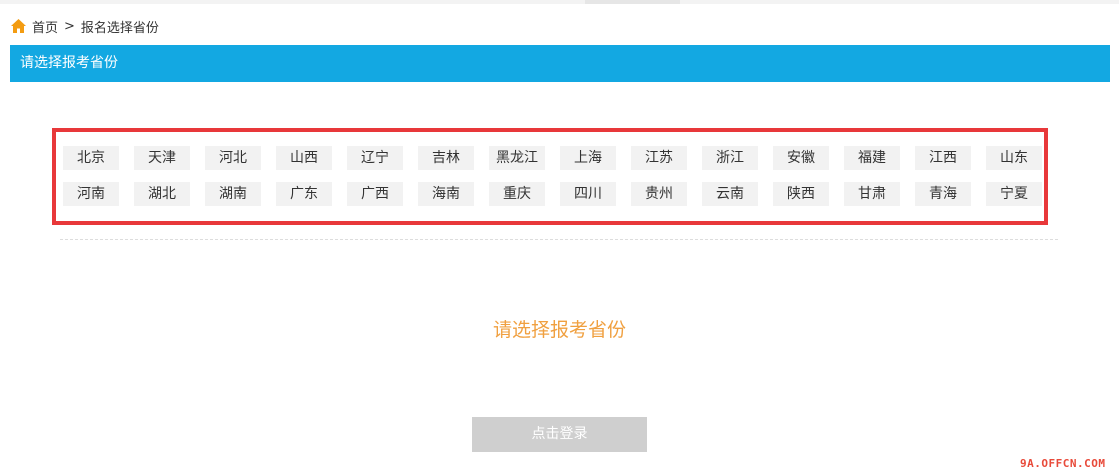 The width and height of the screenshot is (1119, 474). I want to click on province-button: 广西, so click(375, 194).